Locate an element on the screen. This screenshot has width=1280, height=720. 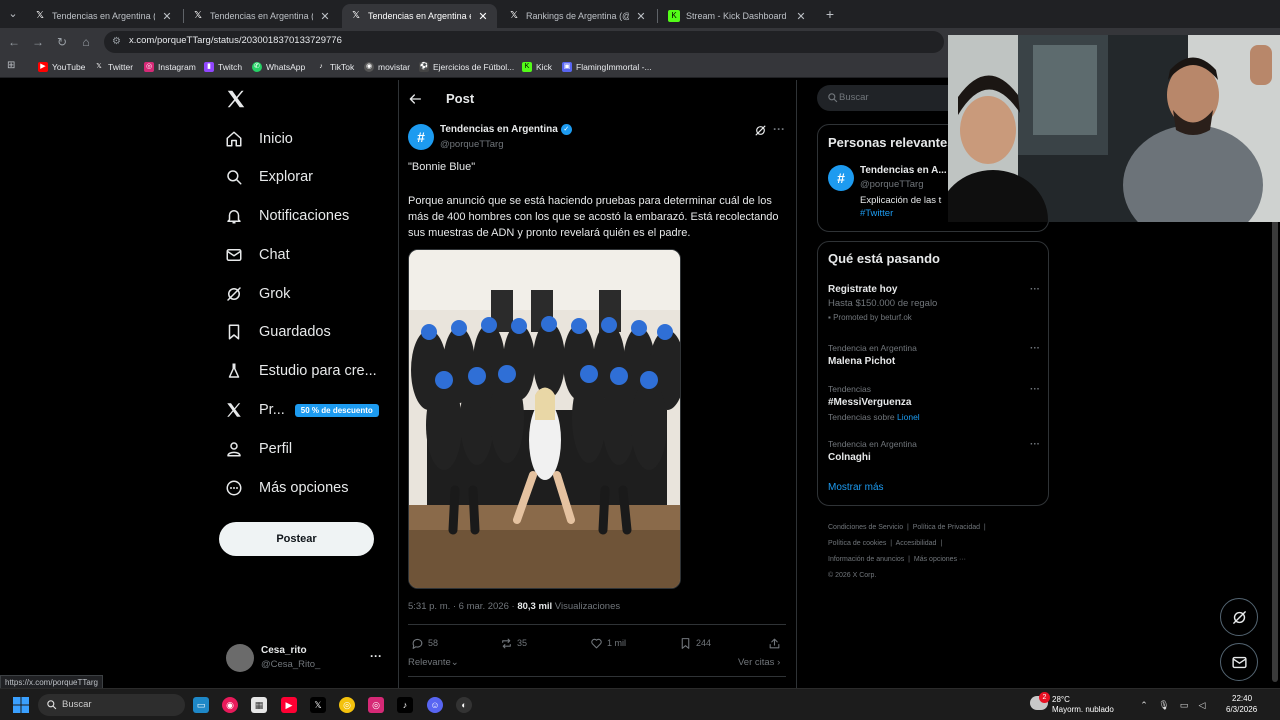
speaker-icon: ◁ is located at coordinates (1202, 705).